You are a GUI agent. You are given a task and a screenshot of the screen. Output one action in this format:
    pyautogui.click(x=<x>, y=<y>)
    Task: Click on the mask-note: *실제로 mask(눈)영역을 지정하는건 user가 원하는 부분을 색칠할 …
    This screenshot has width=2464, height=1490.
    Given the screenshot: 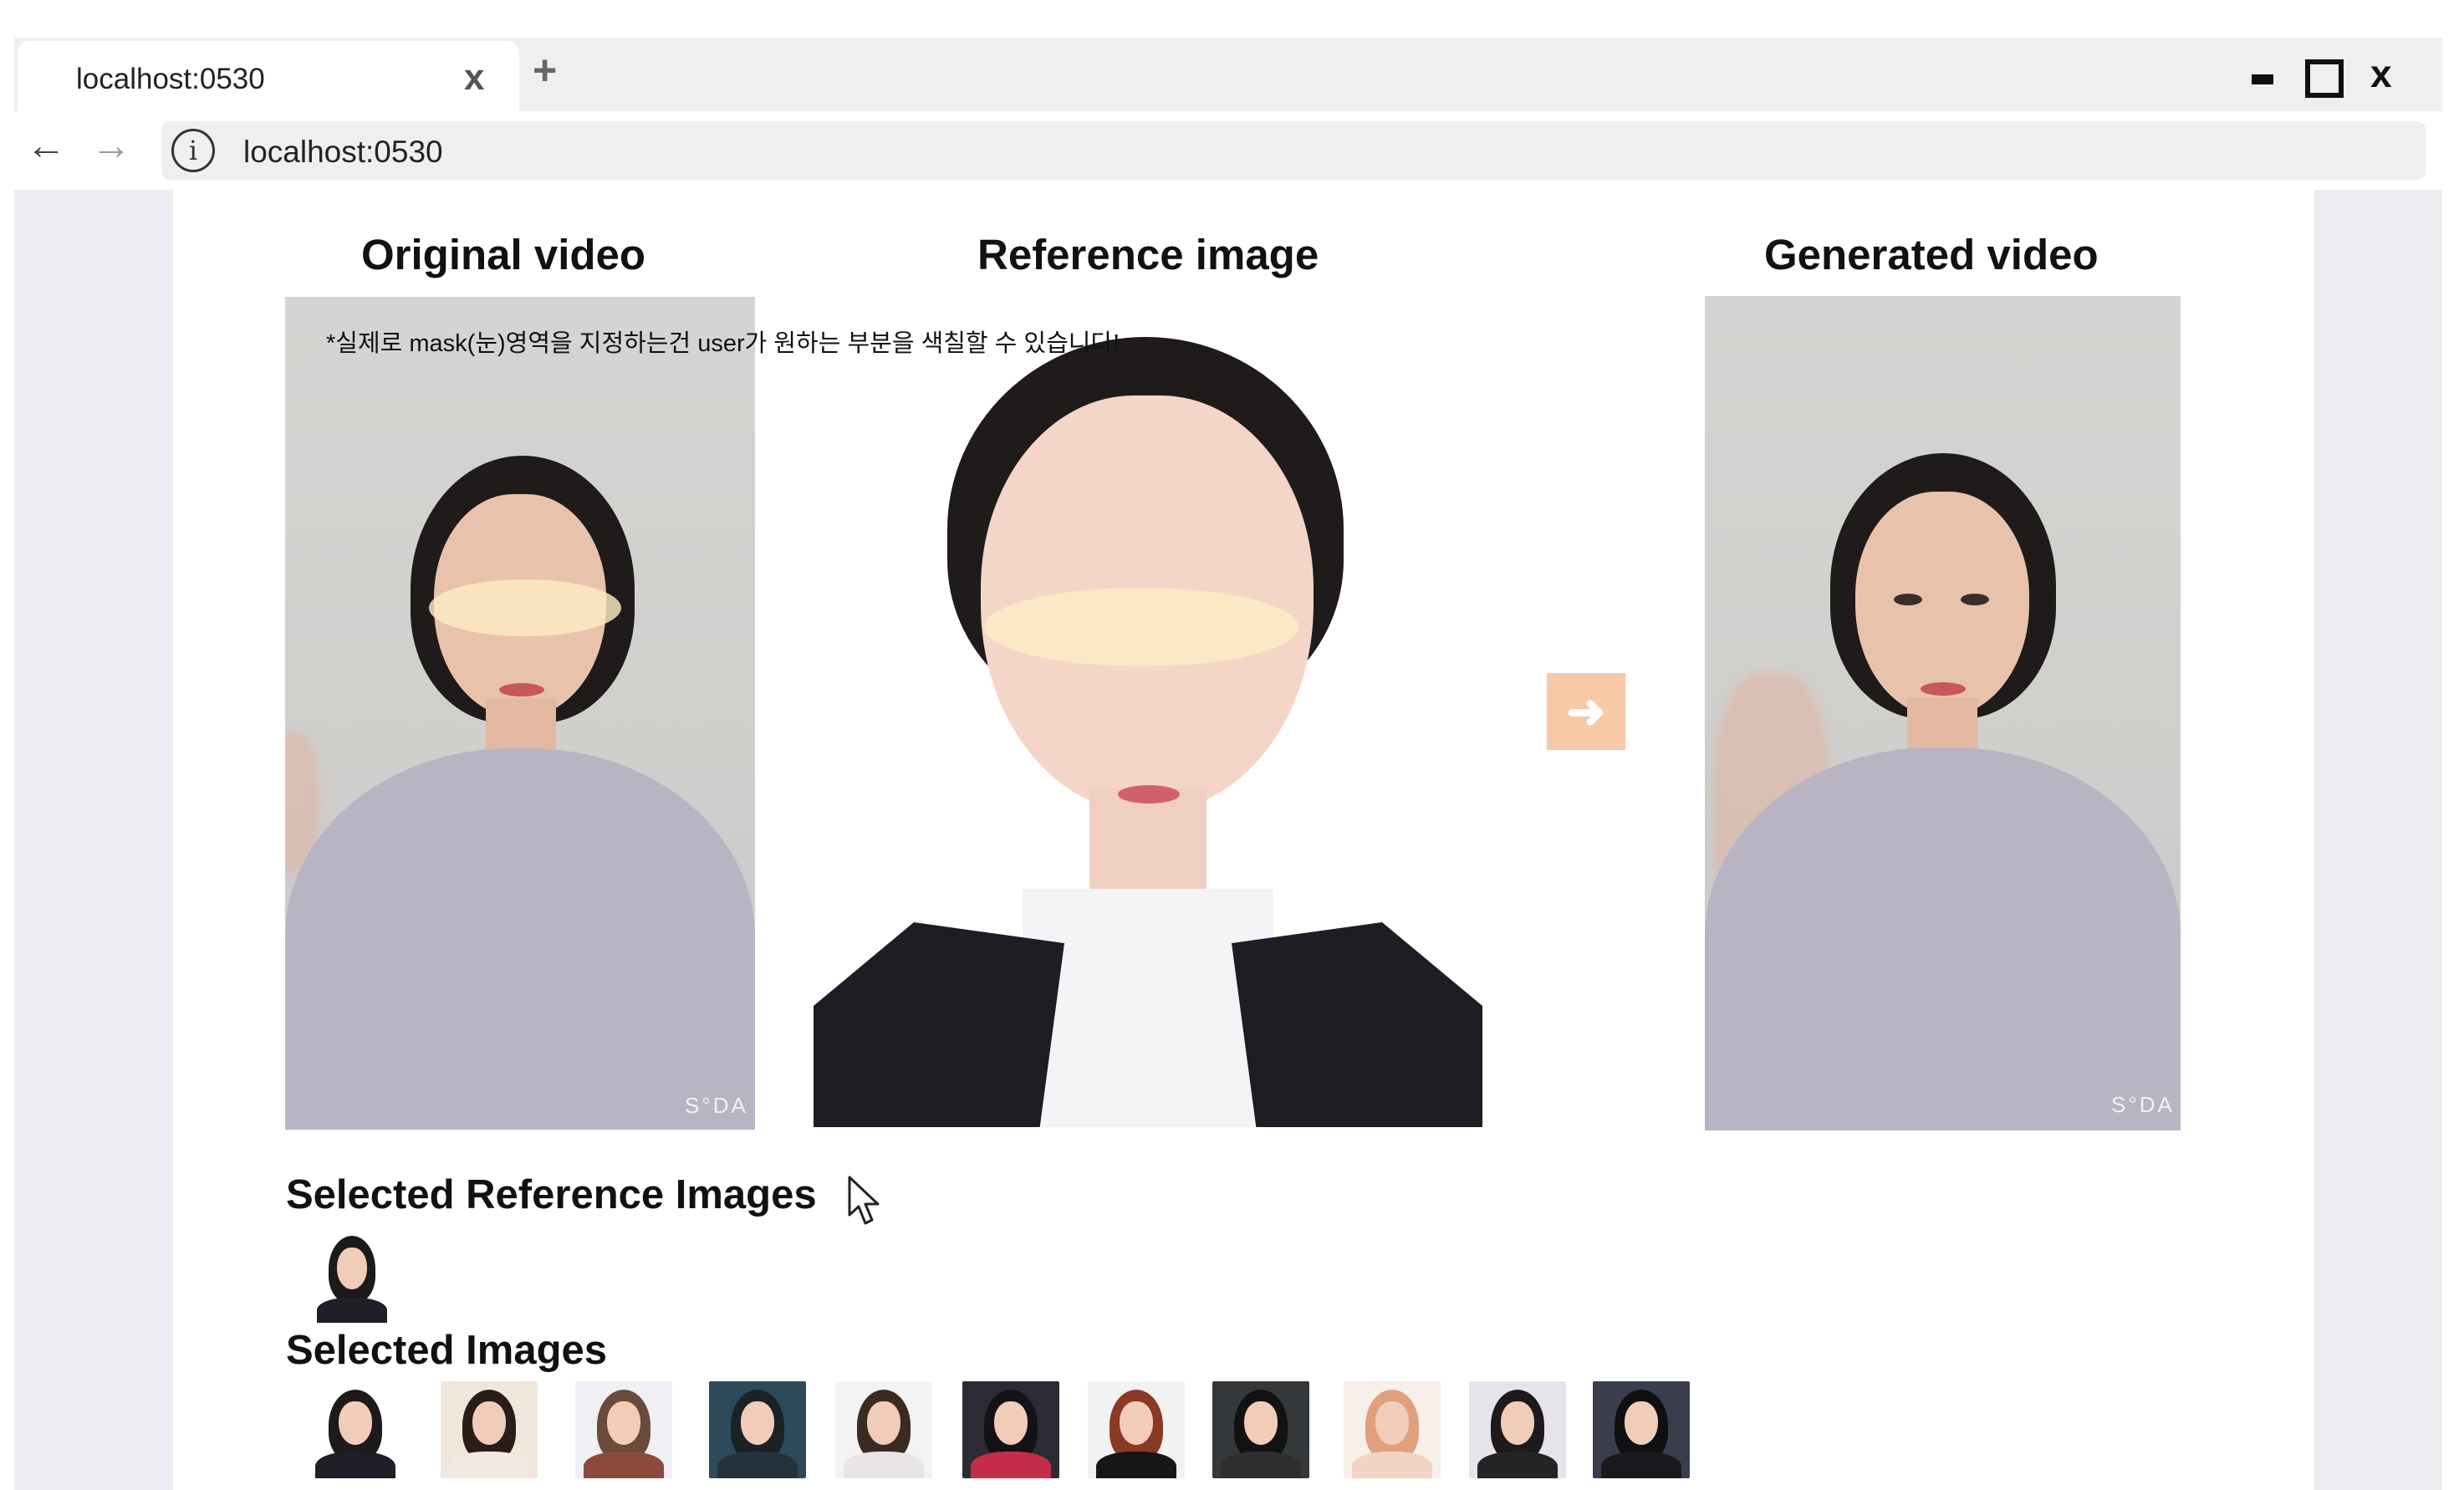 What is the action you would take?
    pyautogui.click(x=723, y=343)
    